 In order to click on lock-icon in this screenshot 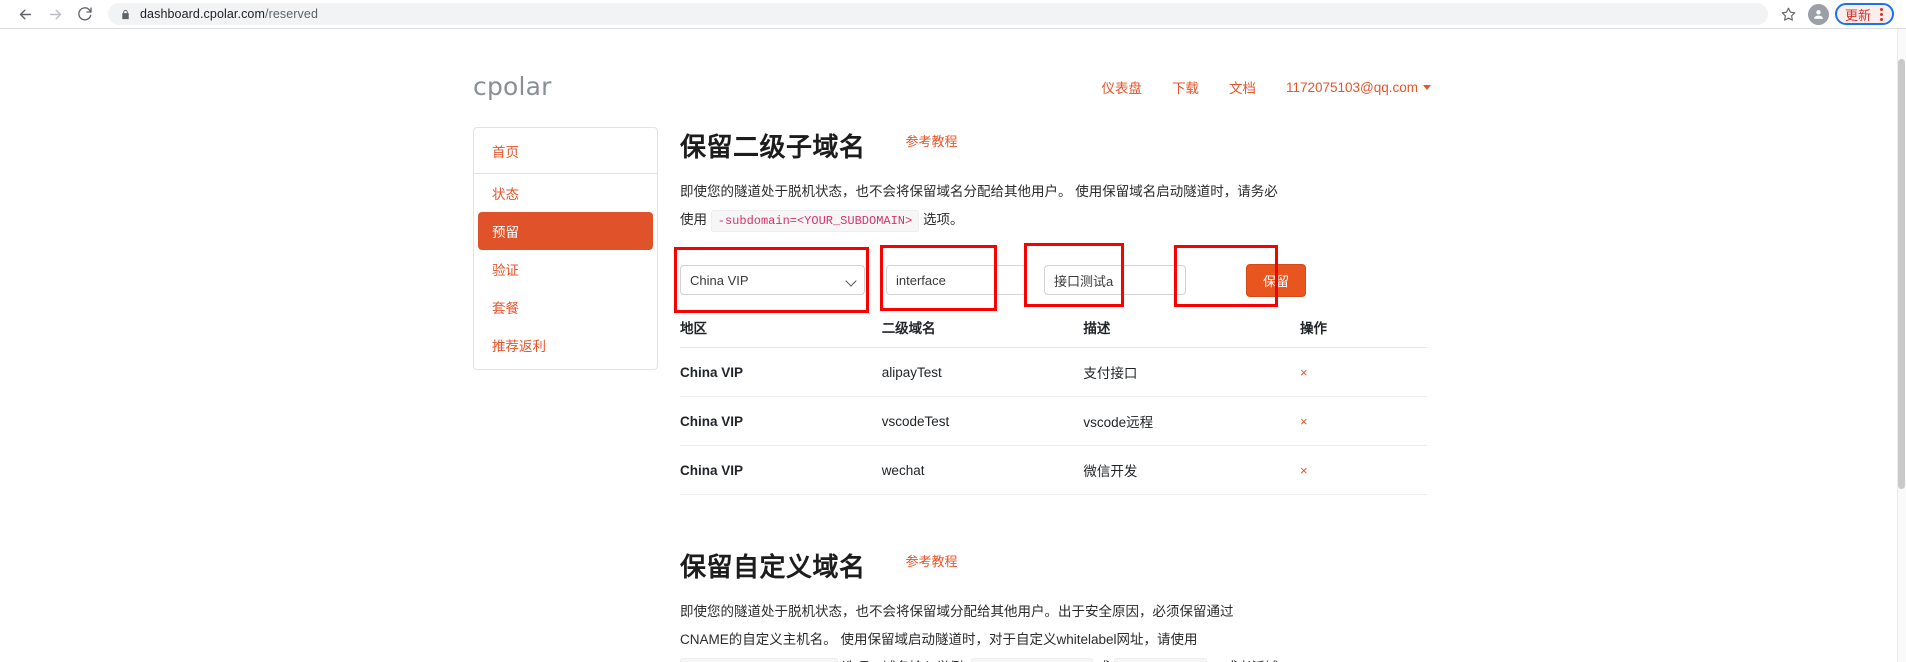, I will do `click(125, 14)`.